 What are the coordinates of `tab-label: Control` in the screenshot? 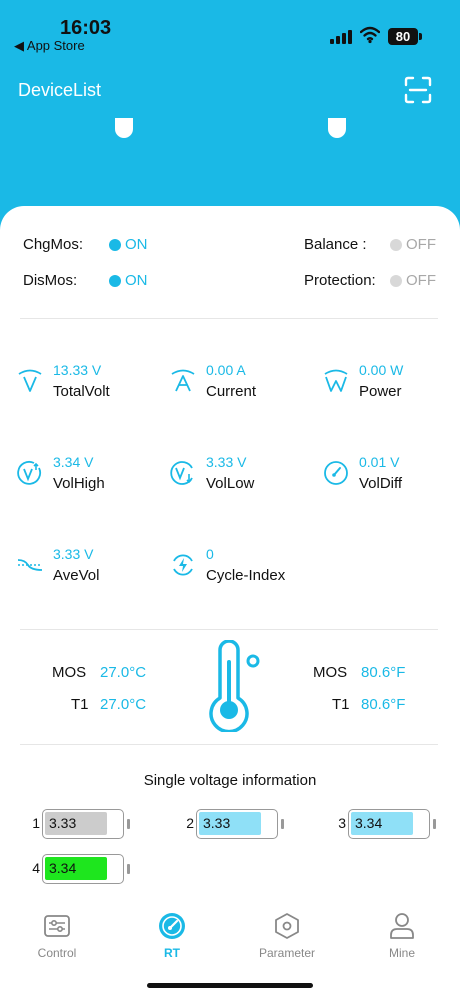 It's located at (57, 953).